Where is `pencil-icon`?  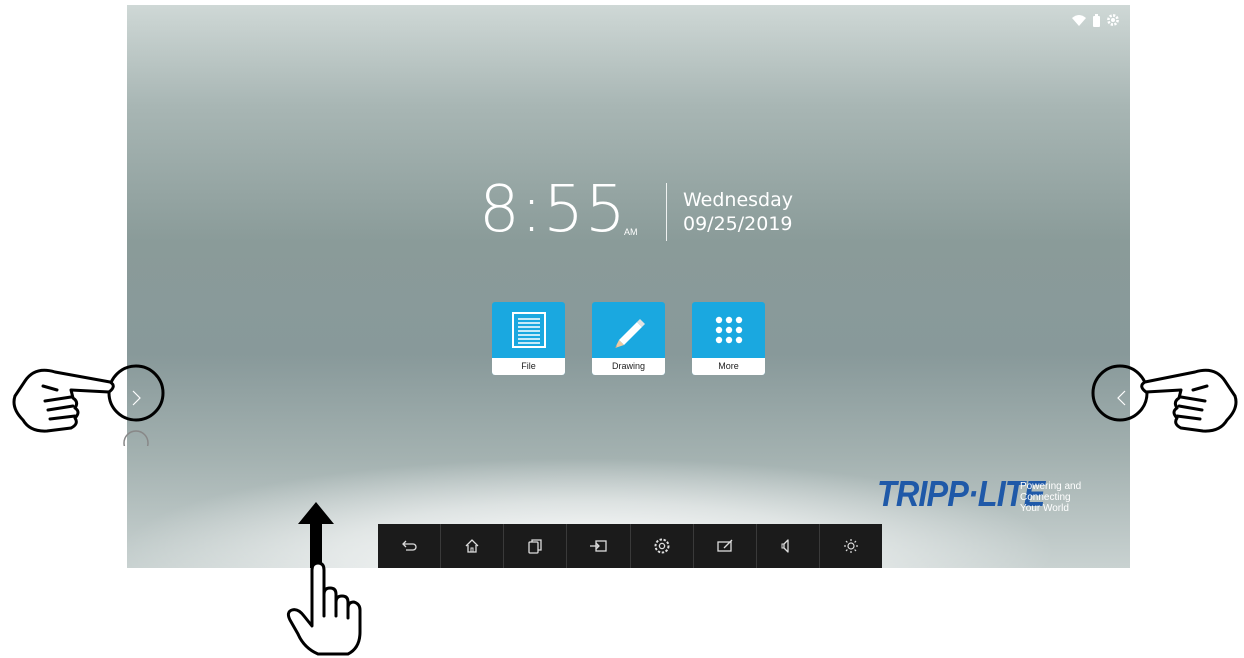 pencil-icon is located at coordinates (628, 330).